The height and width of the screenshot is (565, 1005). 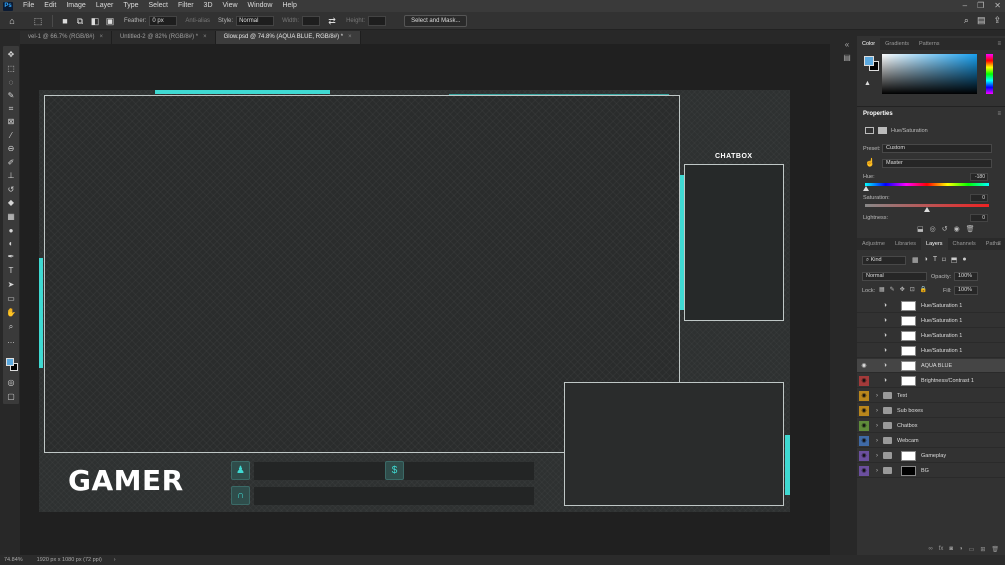 I want to click on layer-row: ◉ › Sub boxes, so click(x=931, y=411).